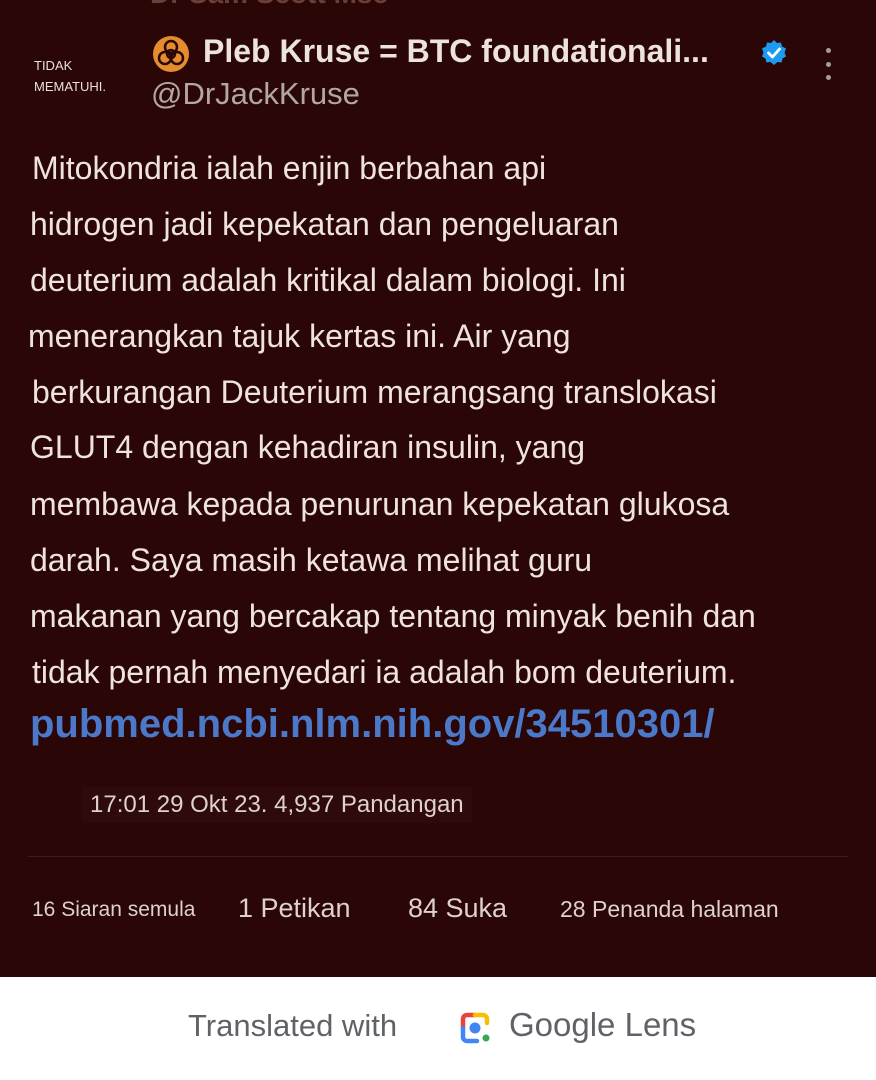 This screenshot has height=1080, width=876. I want to click on verified-badge-icon, so click(774, 53).